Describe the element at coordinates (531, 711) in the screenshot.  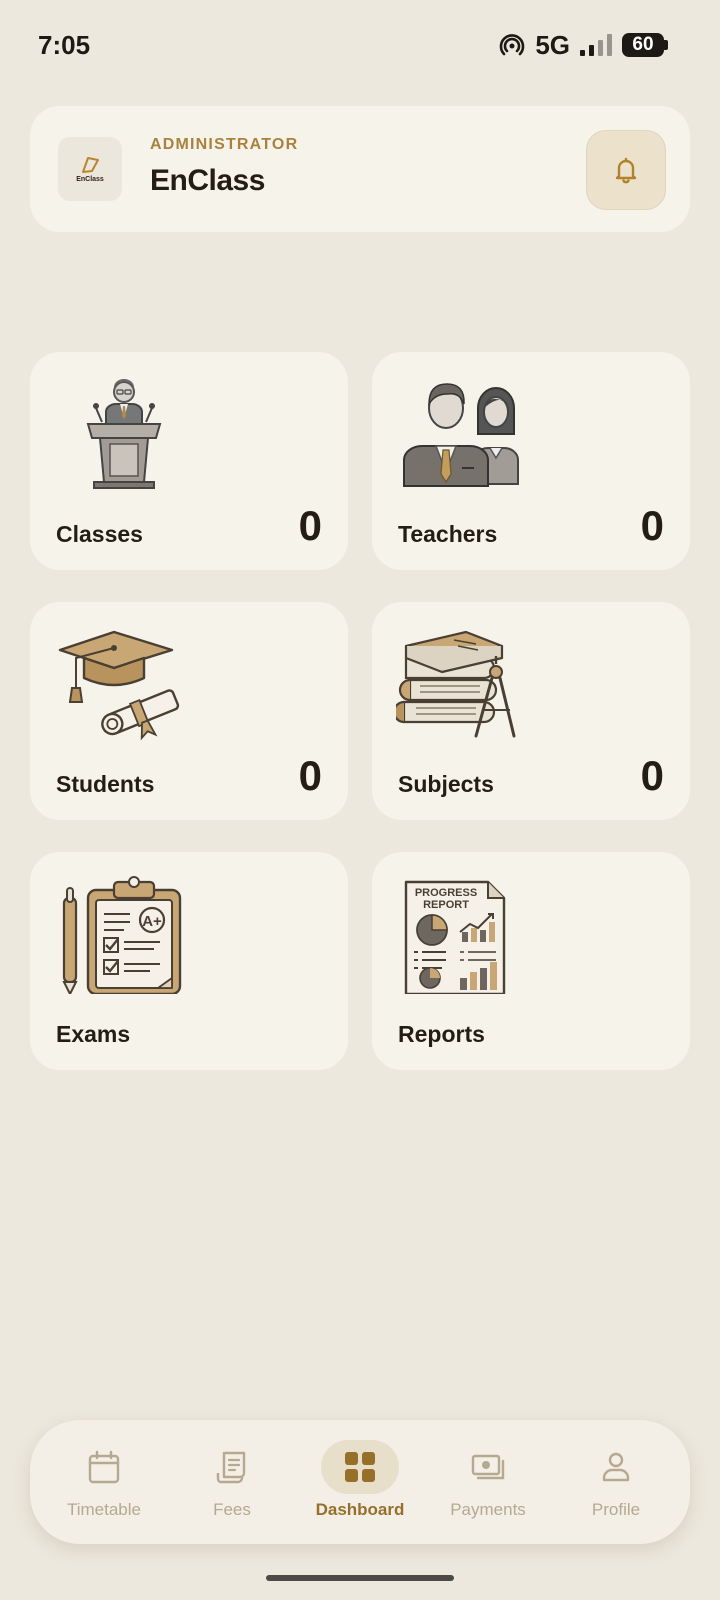
I see `subjects-card: Subjects 0` at that location.